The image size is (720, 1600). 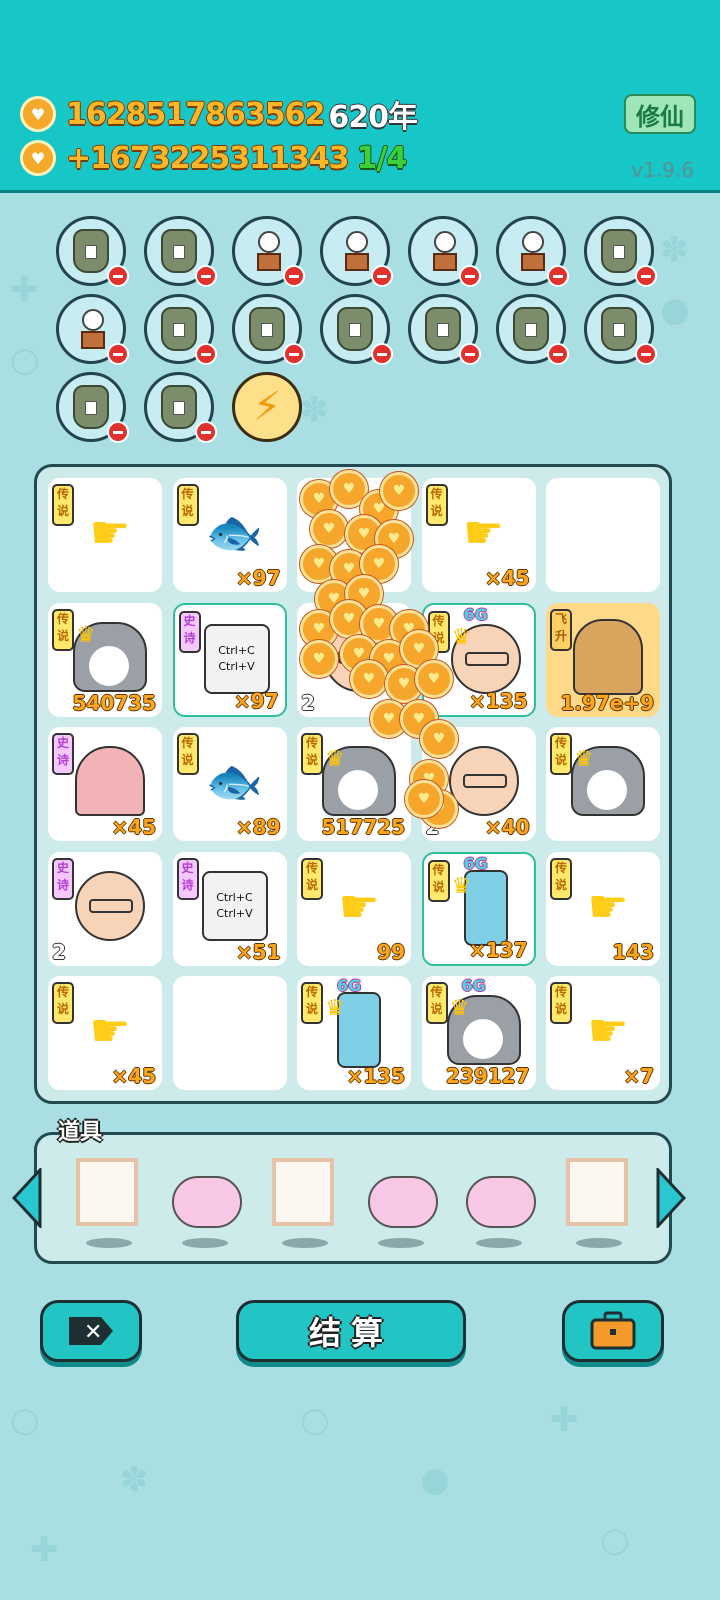 What do you see at coordinates (315, 1420) in the screenshot?
I see `background-pattern: ○` at bounding box center [315, 1420].